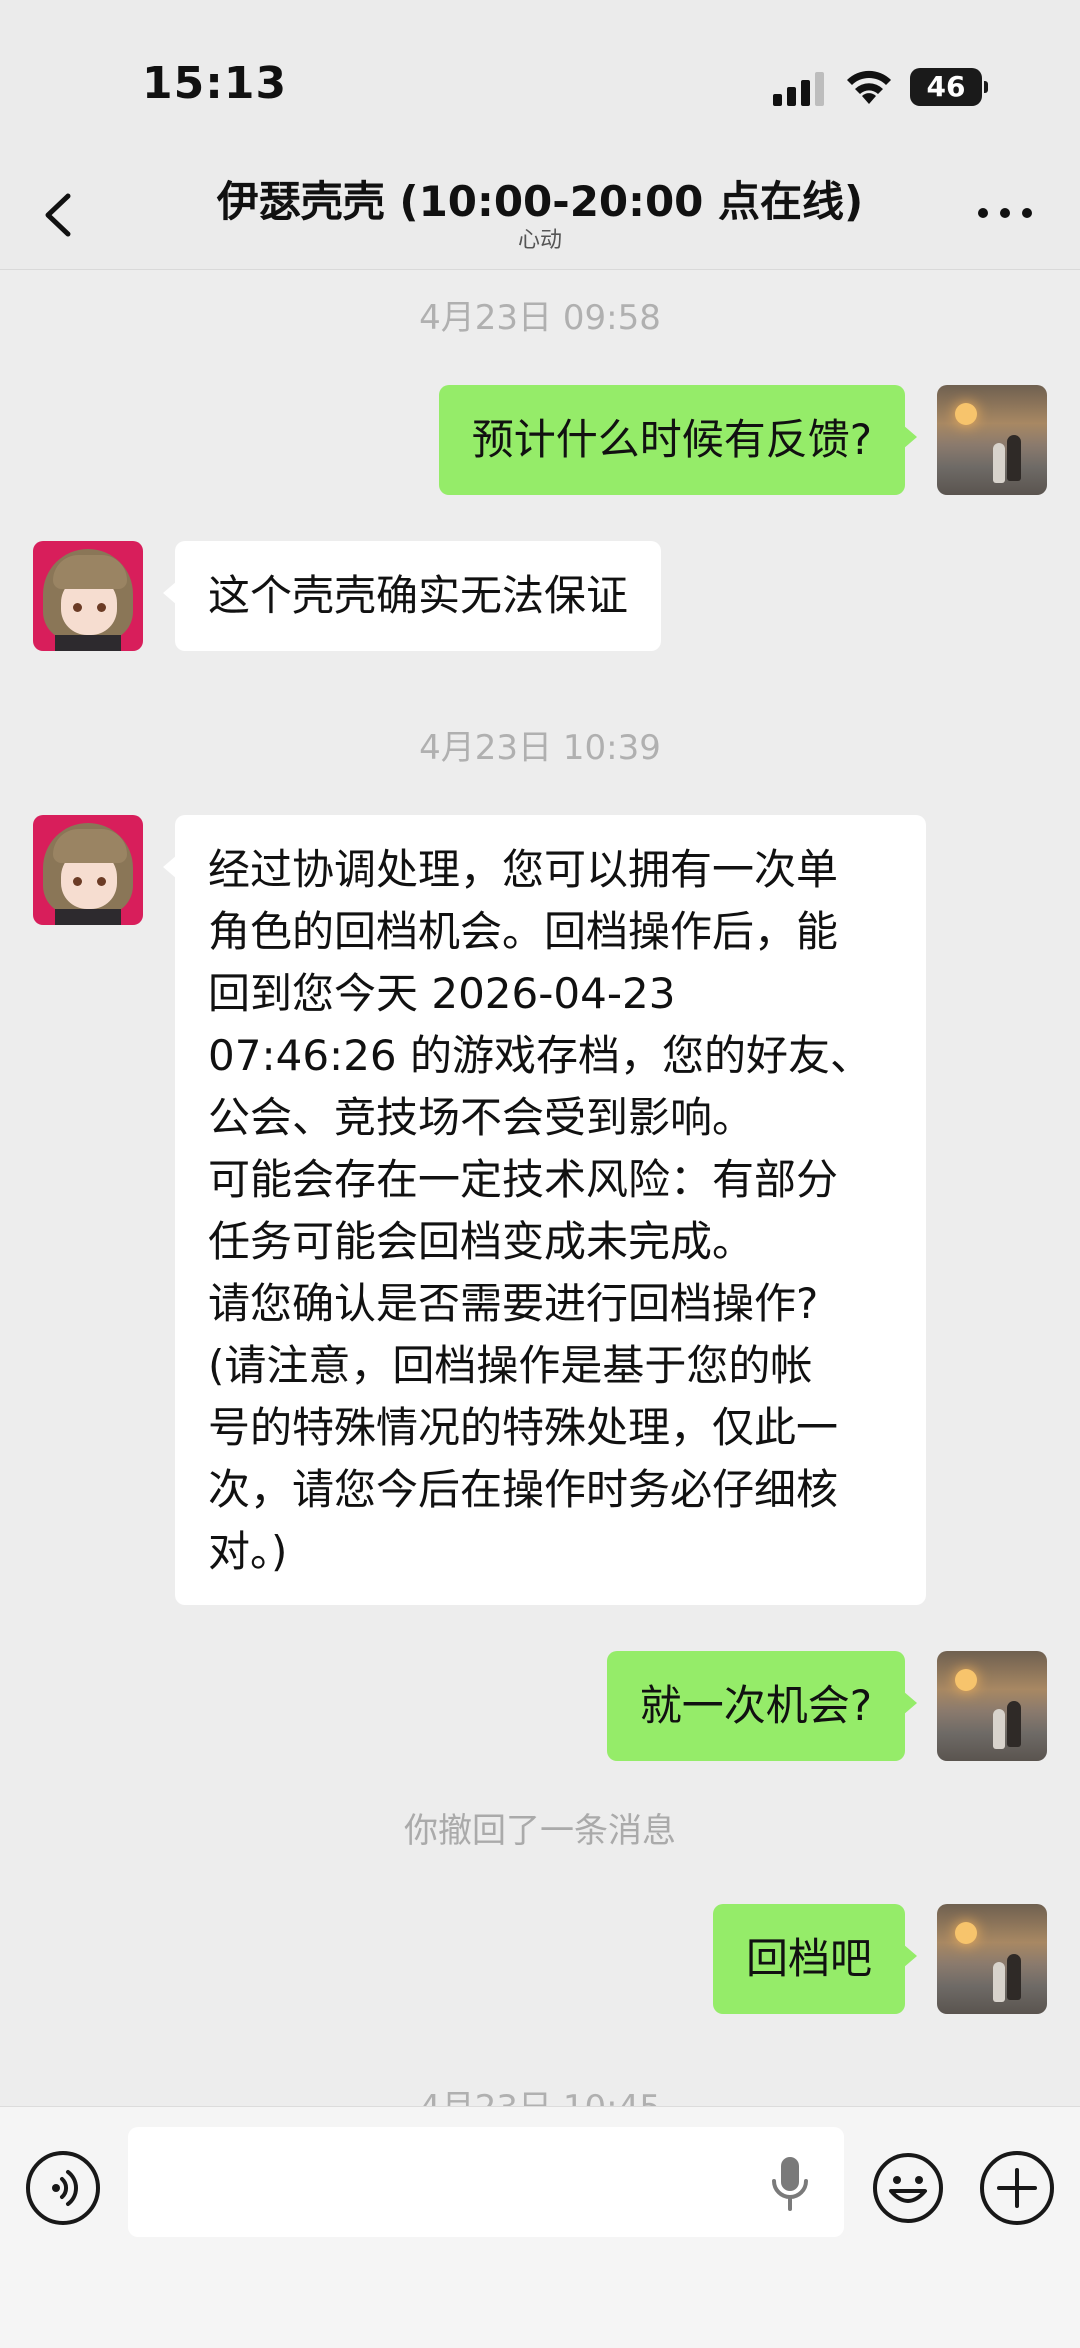 The width and height of the screenshot is (1080, 2348). Describe the element at coordinates (815, 1959) in the screenshot. I see `message-bubble-self: 回档吧` at that location.